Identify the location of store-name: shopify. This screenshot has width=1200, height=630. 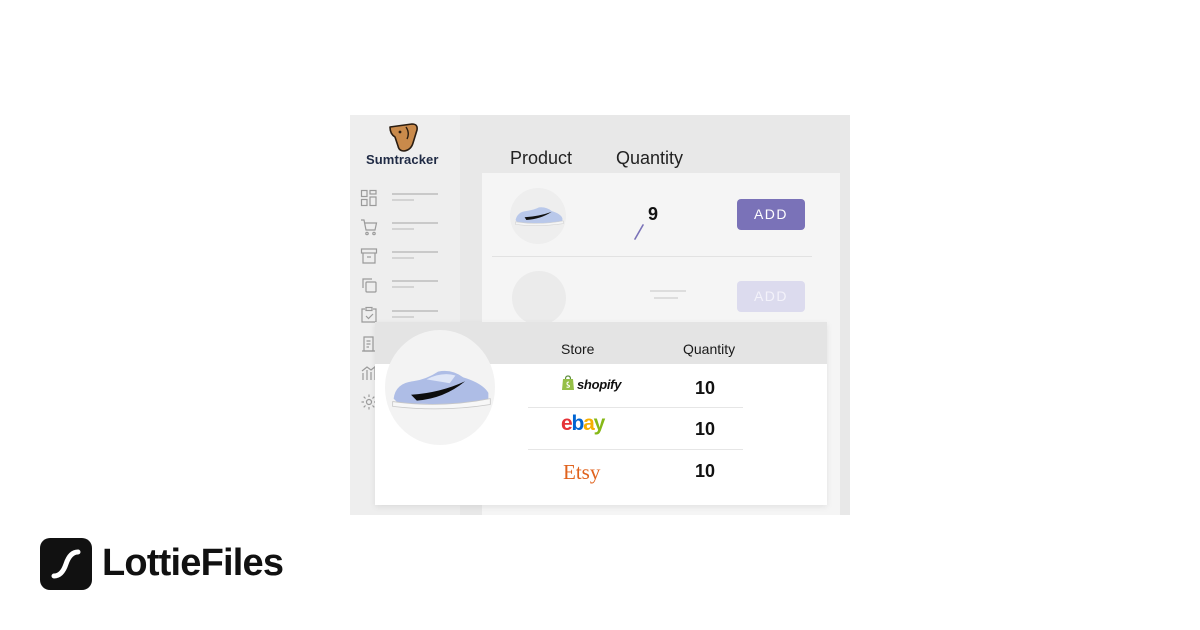
(599, 384).